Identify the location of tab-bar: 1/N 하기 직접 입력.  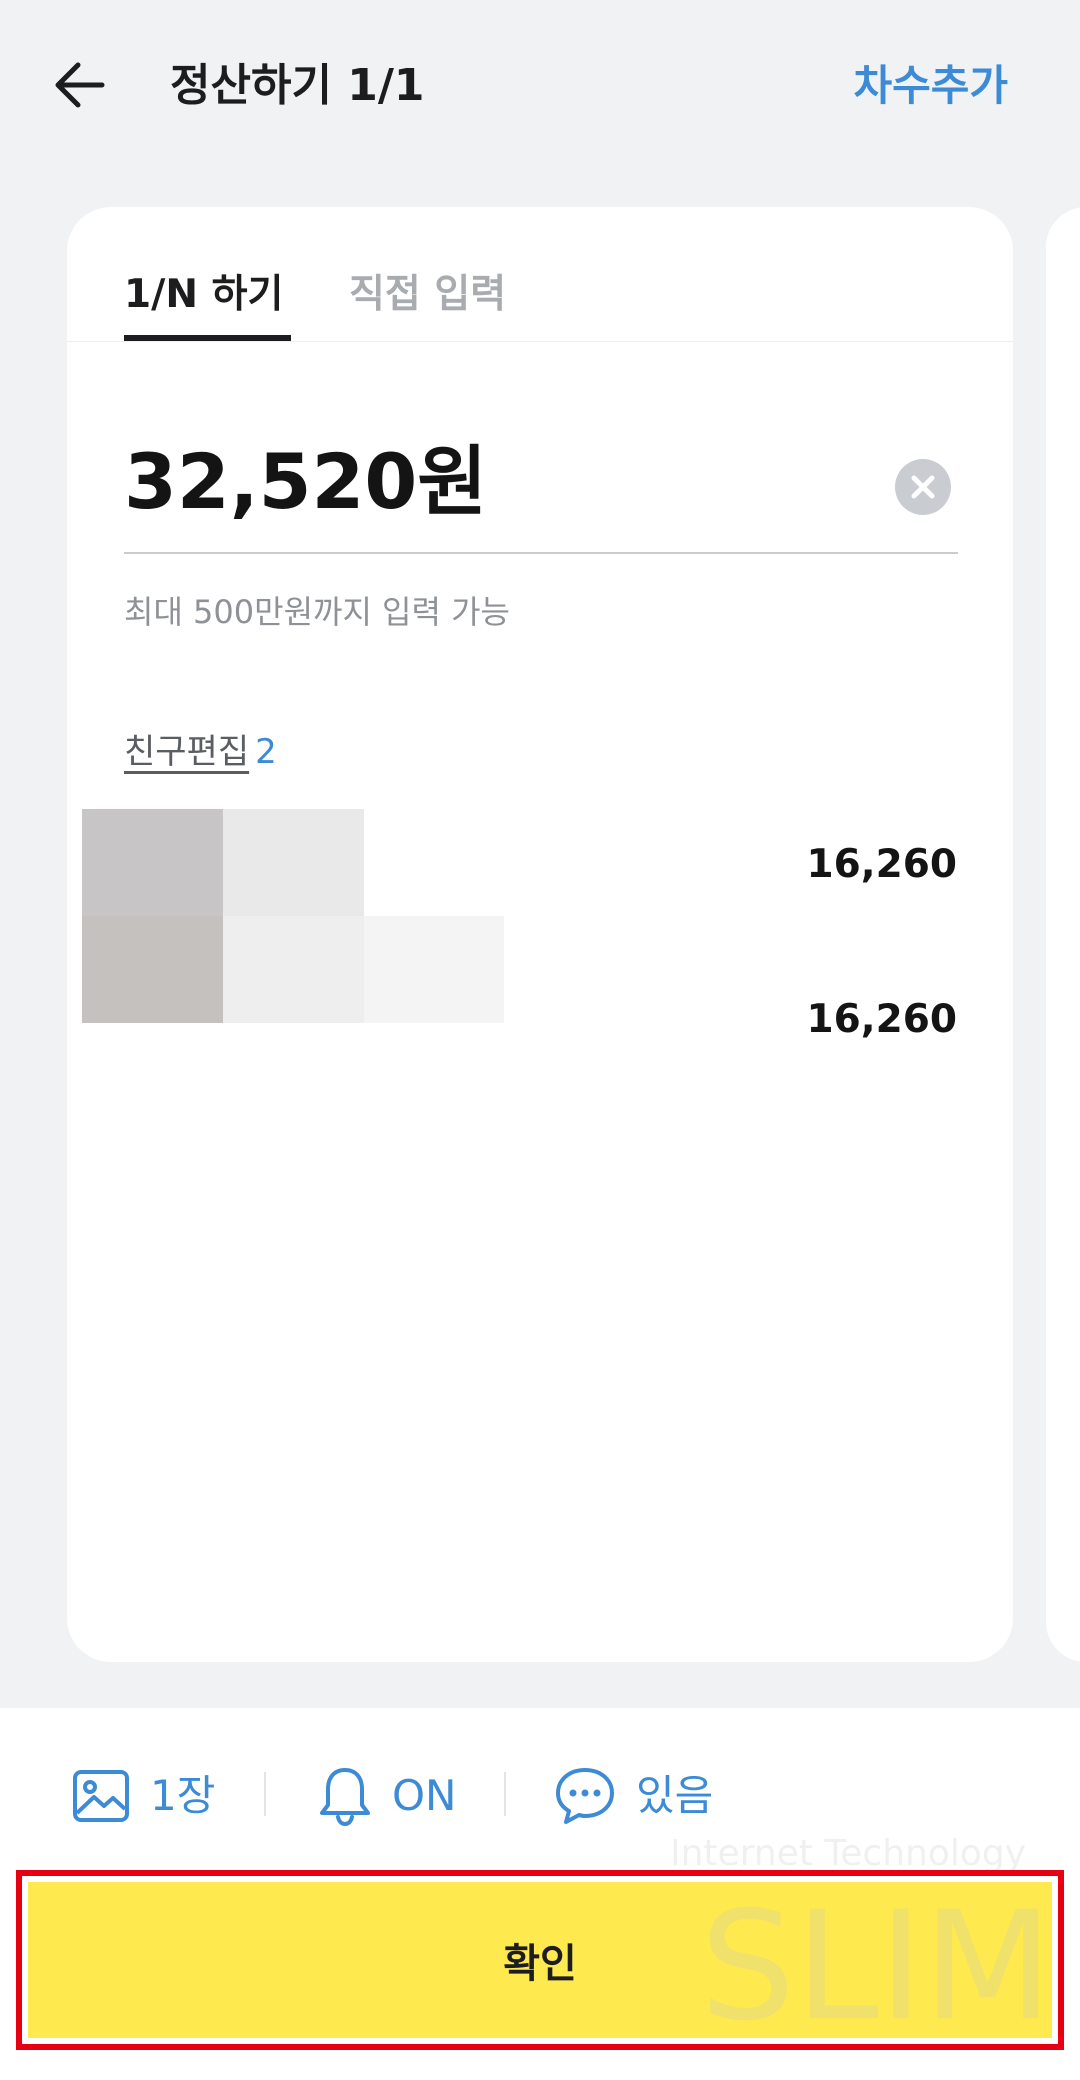
(540, 274).